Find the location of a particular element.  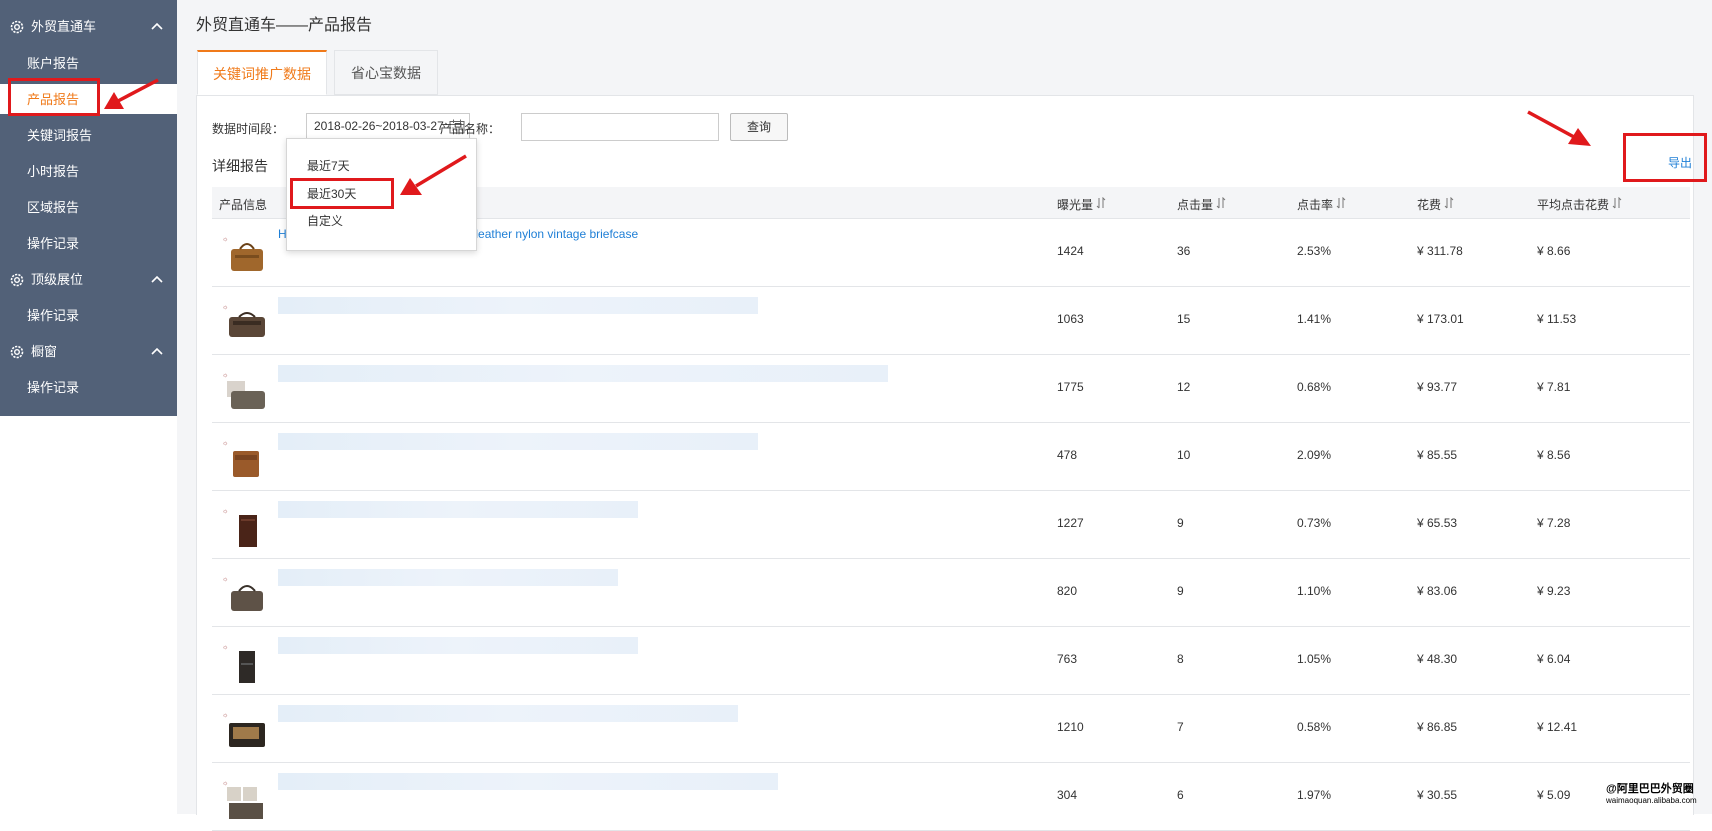

watermark: @阿里巴巴外贸圈 waimaoquan.alibaba.com is located at coordinates (1651, 794).